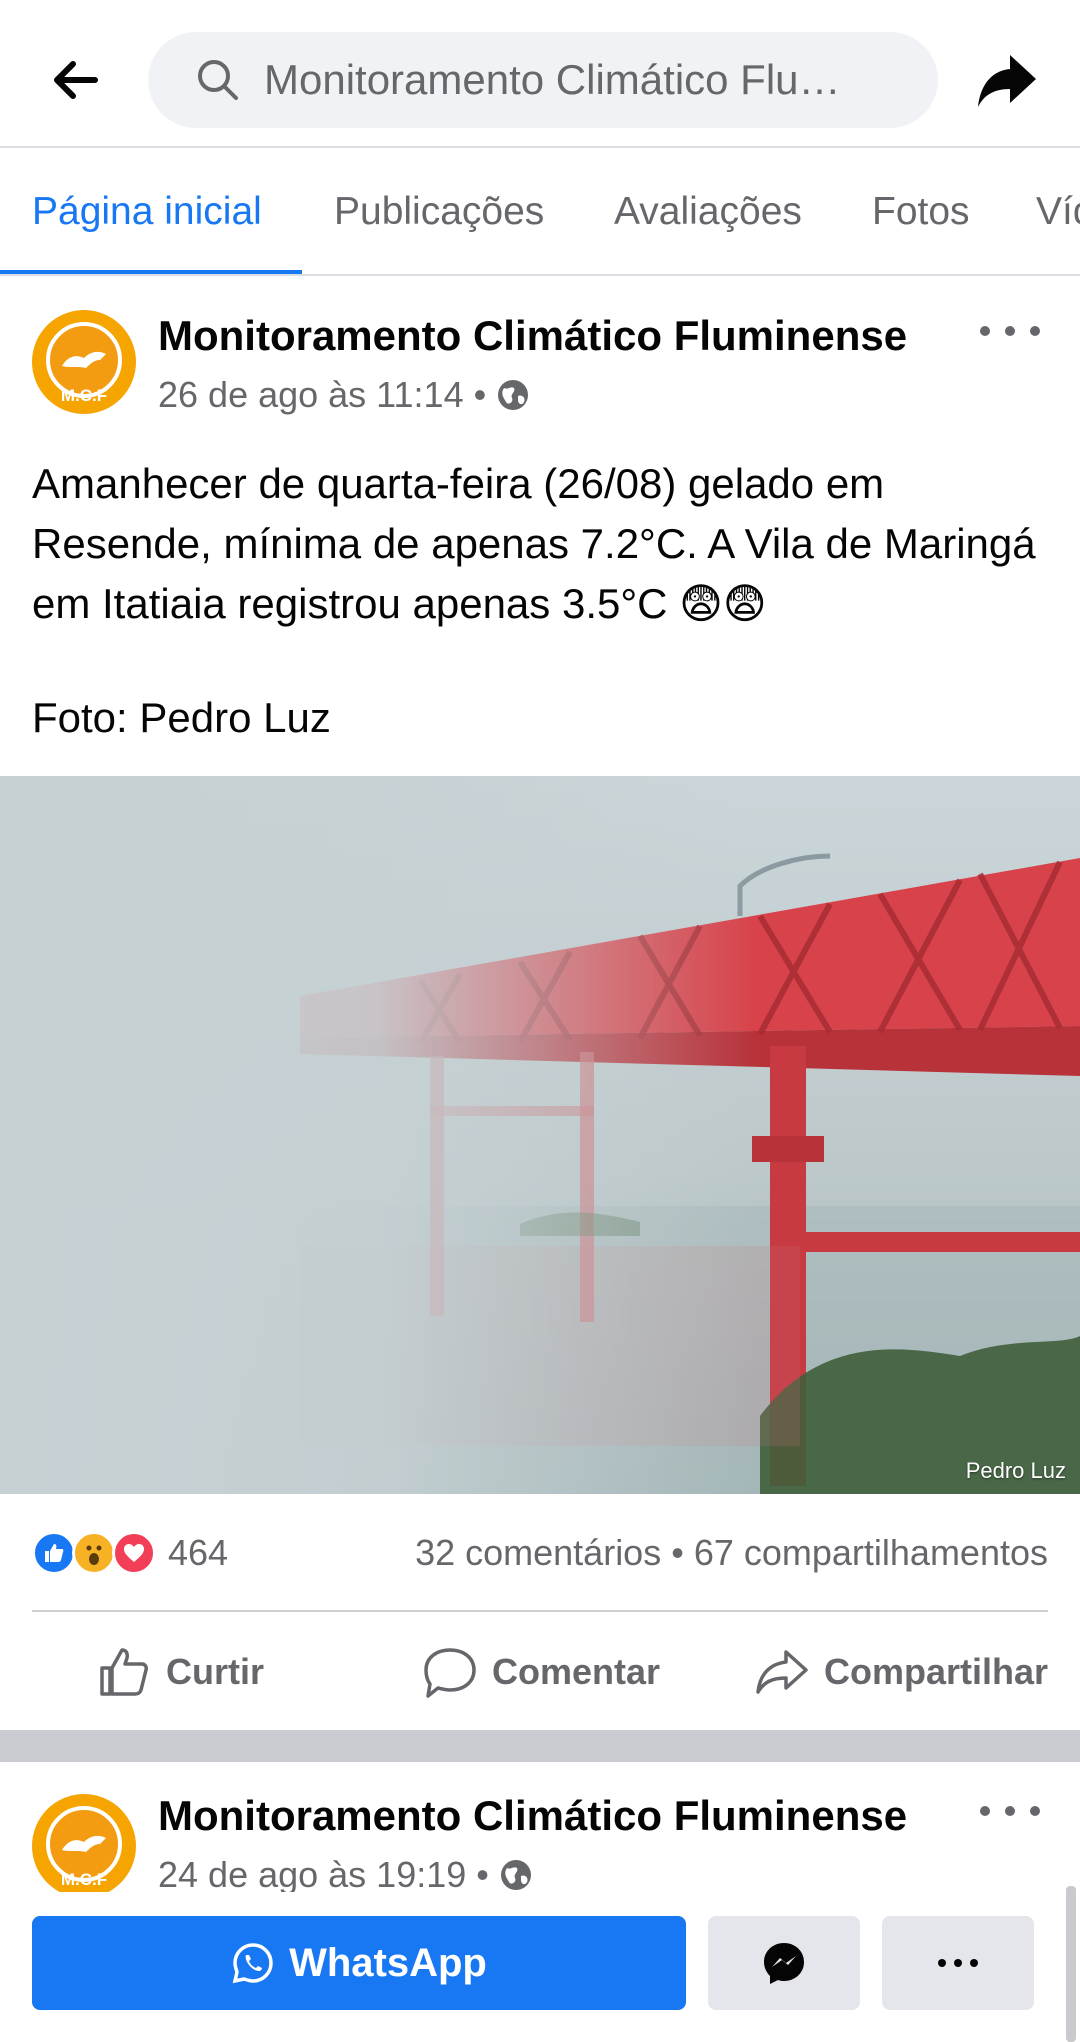  What do you see at coordinates (958, 1963) in the screenshot?
I see `more-options-button` at bounding box center [958, 1963].